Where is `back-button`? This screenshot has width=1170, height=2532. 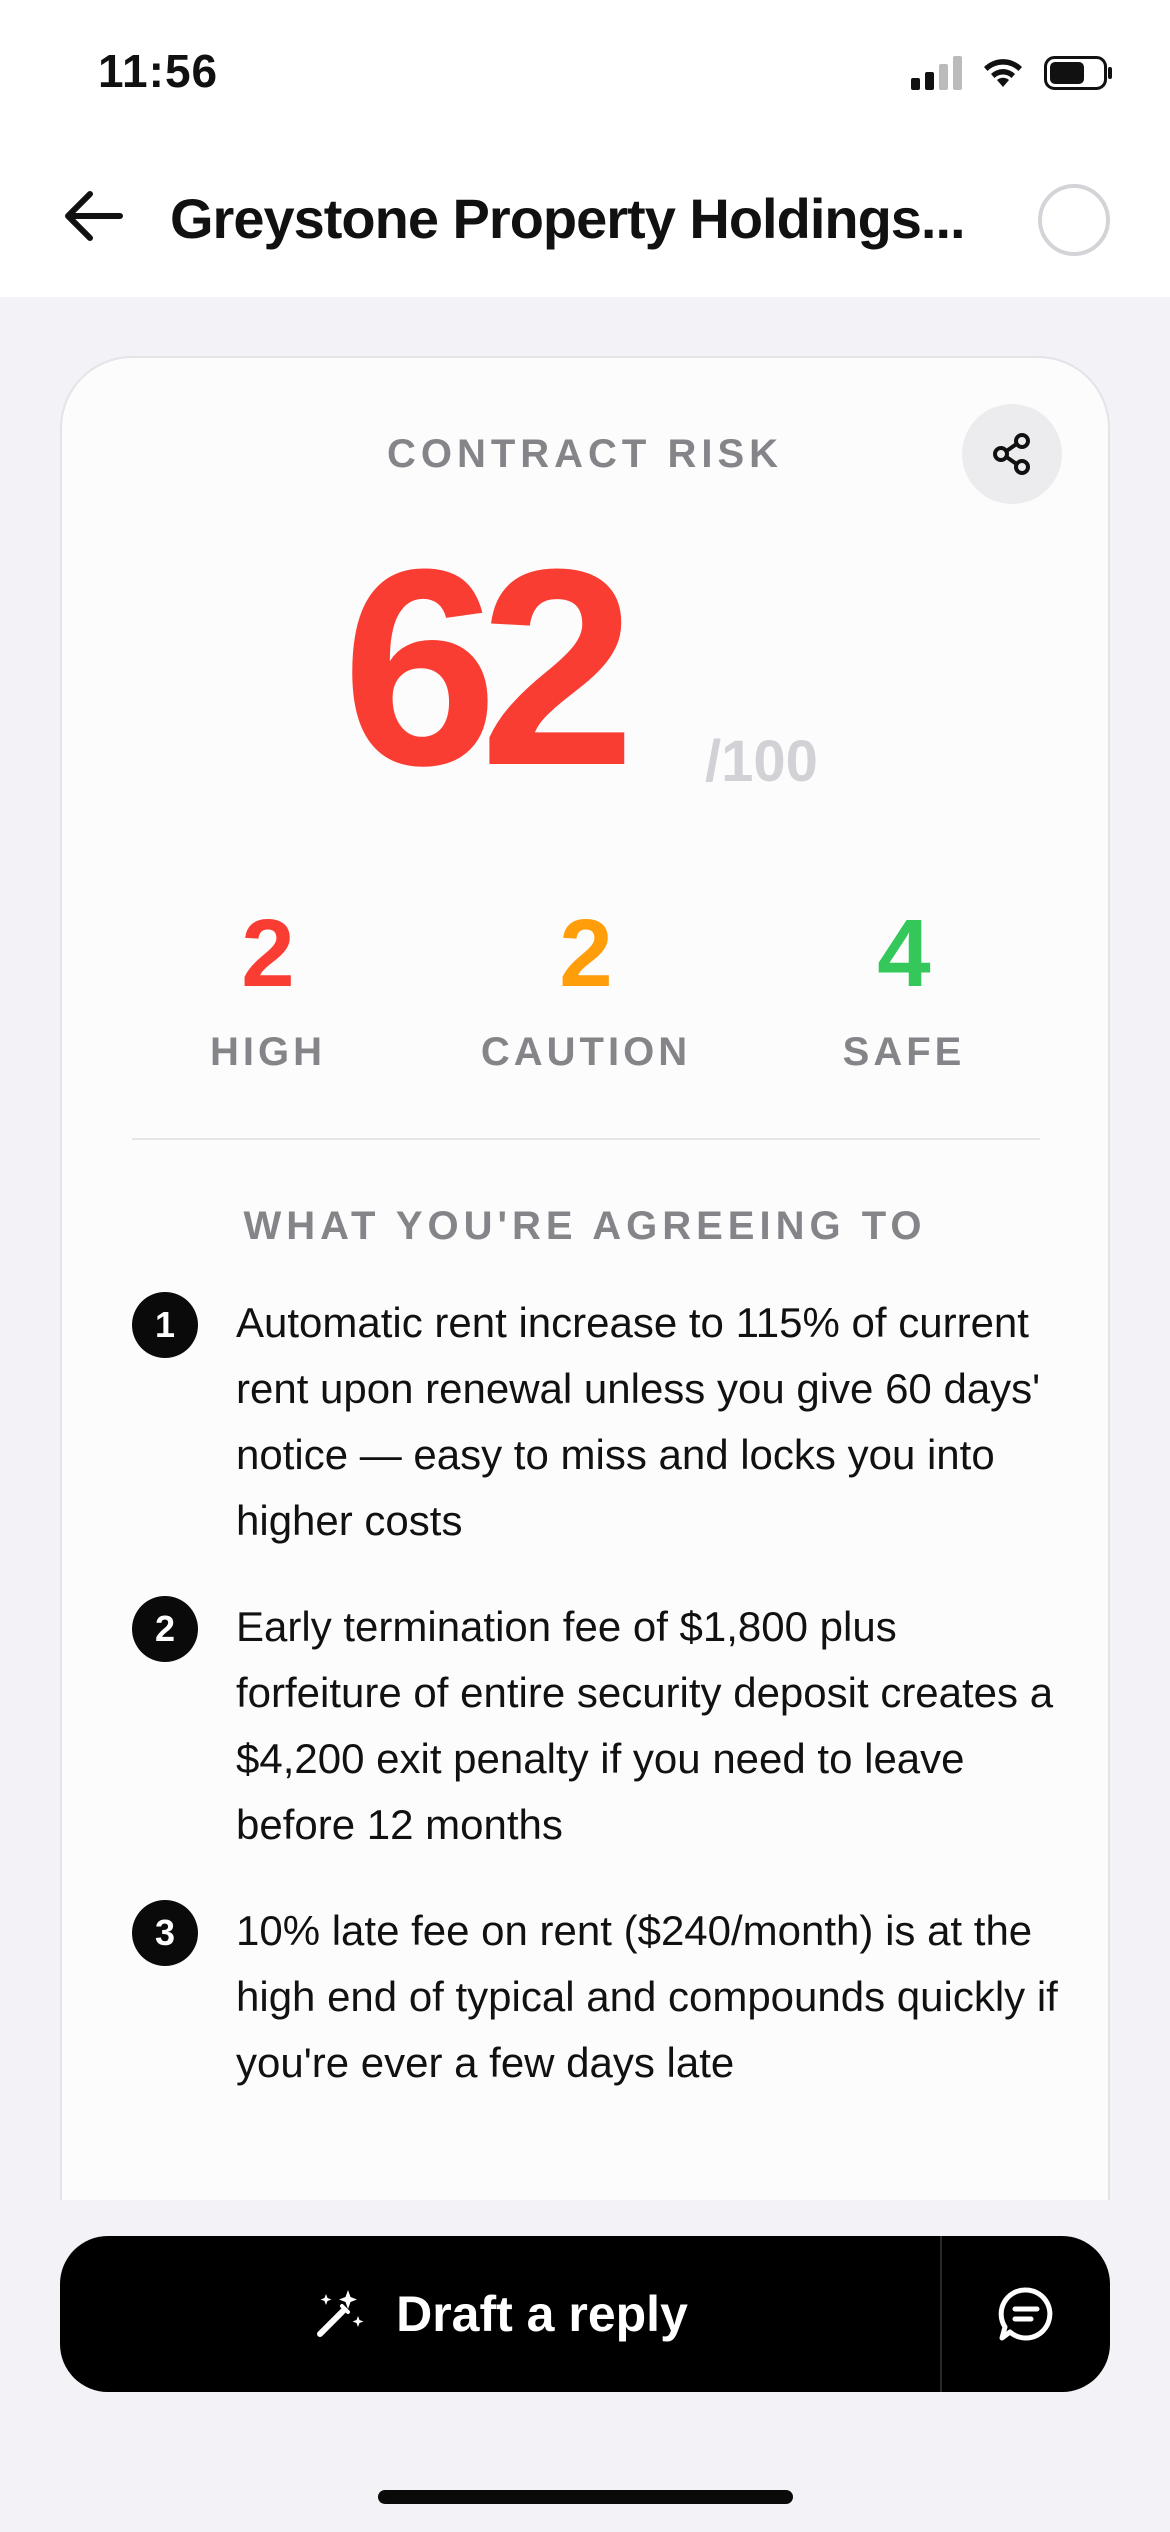
back-button is located at coordinates (95, 216).